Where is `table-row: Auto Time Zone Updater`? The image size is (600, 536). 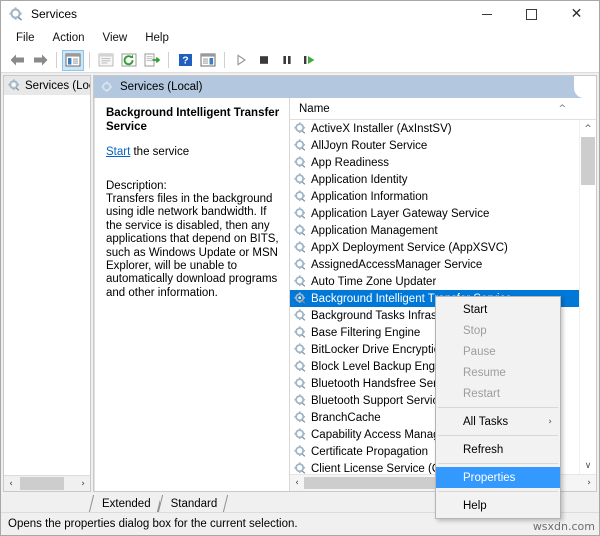 table-row: Auto Time Zone Updater is located at coordinates (434, 281).